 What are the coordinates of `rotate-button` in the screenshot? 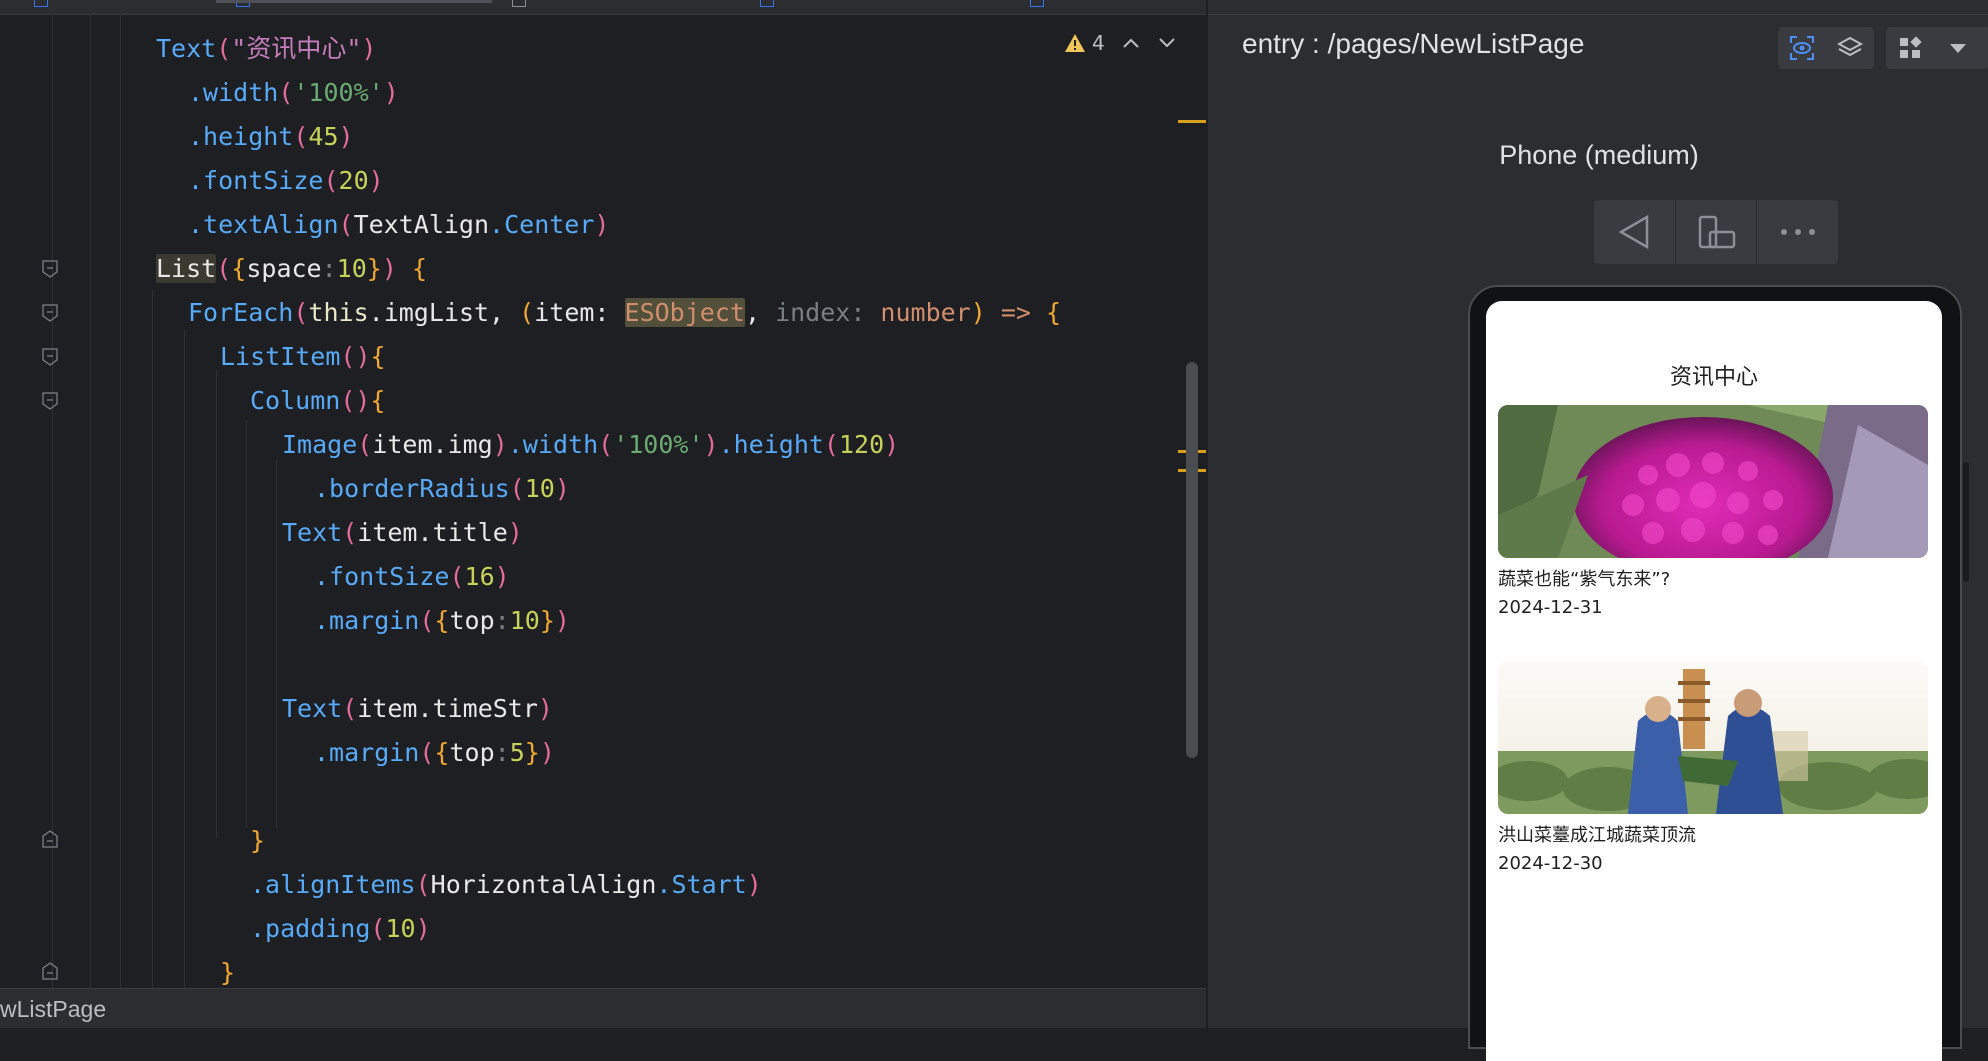 It's located at (1717, 232).